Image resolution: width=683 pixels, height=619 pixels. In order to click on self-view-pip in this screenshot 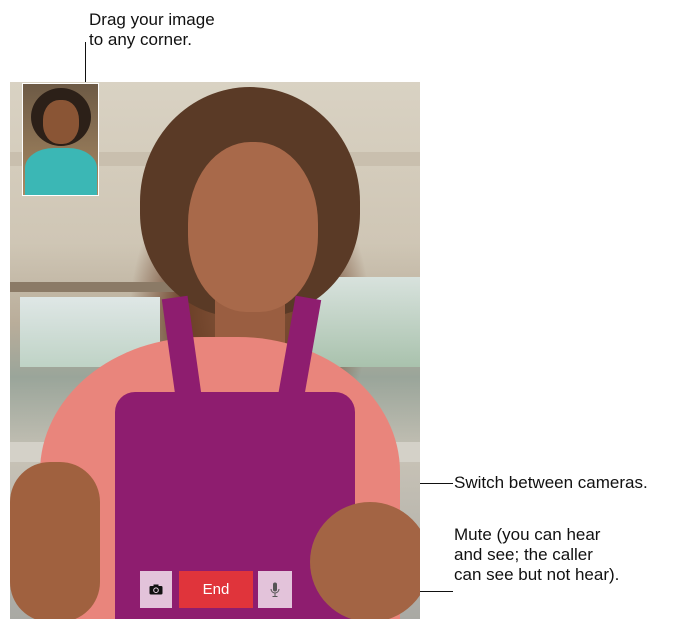, I will do `click(60, 139)`.